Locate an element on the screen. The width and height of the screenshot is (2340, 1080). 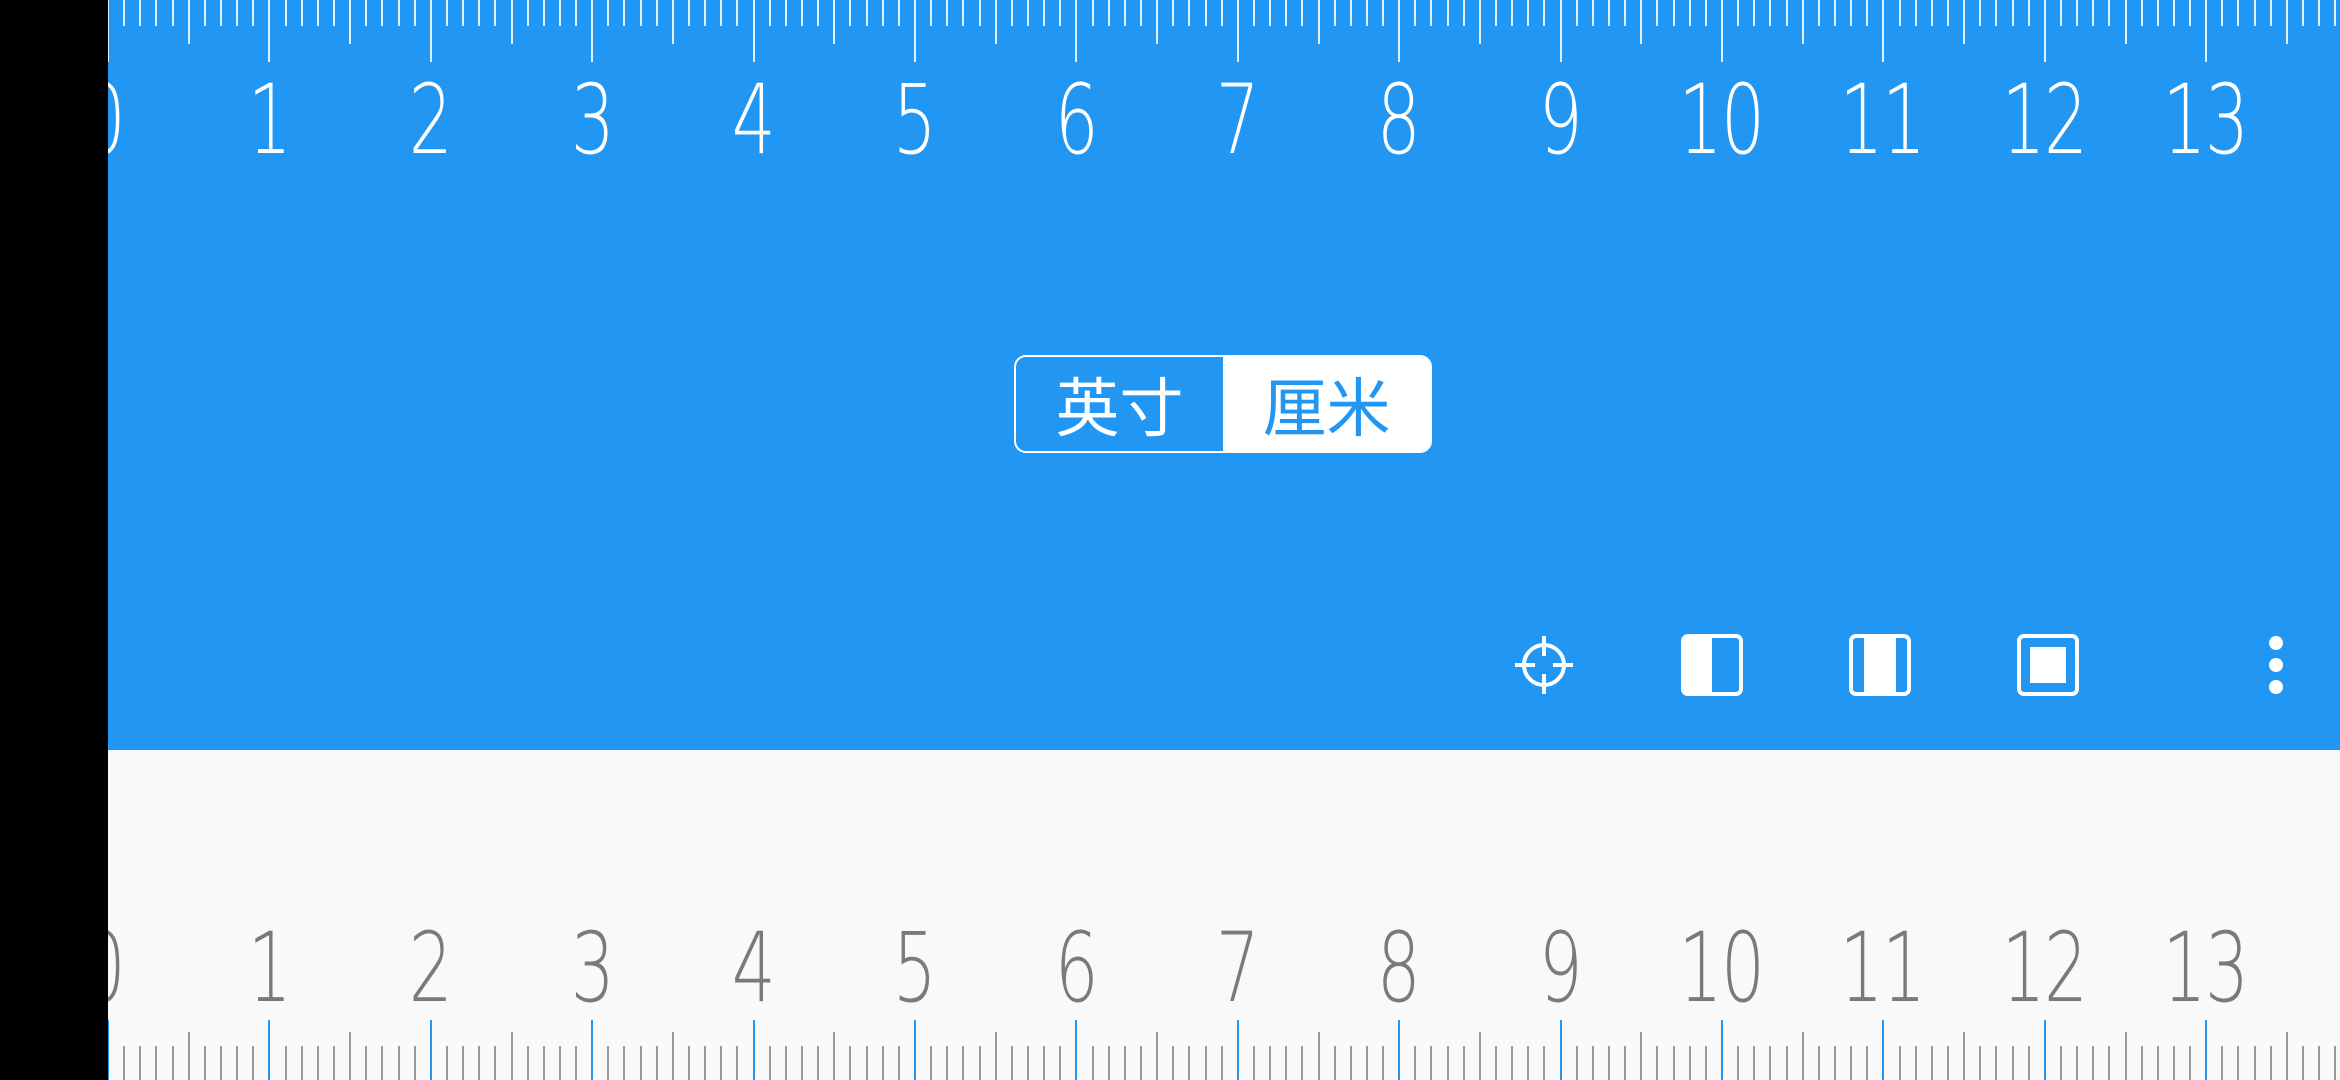
centimeter-tab: 厘米 is located at coordinates (1326, 404).